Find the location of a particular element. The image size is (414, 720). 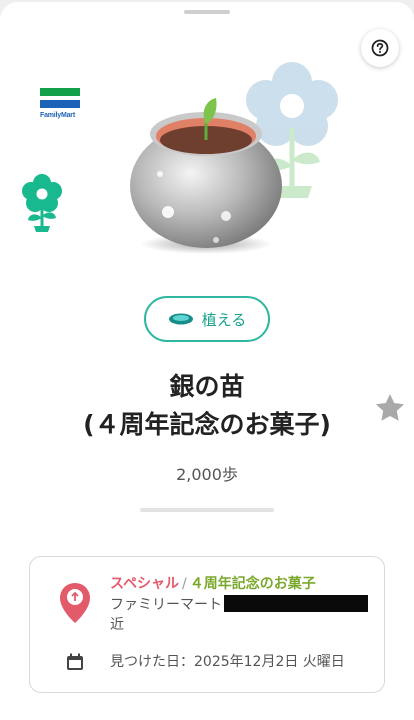

calendar-icon is located at coordinates (75, 661).